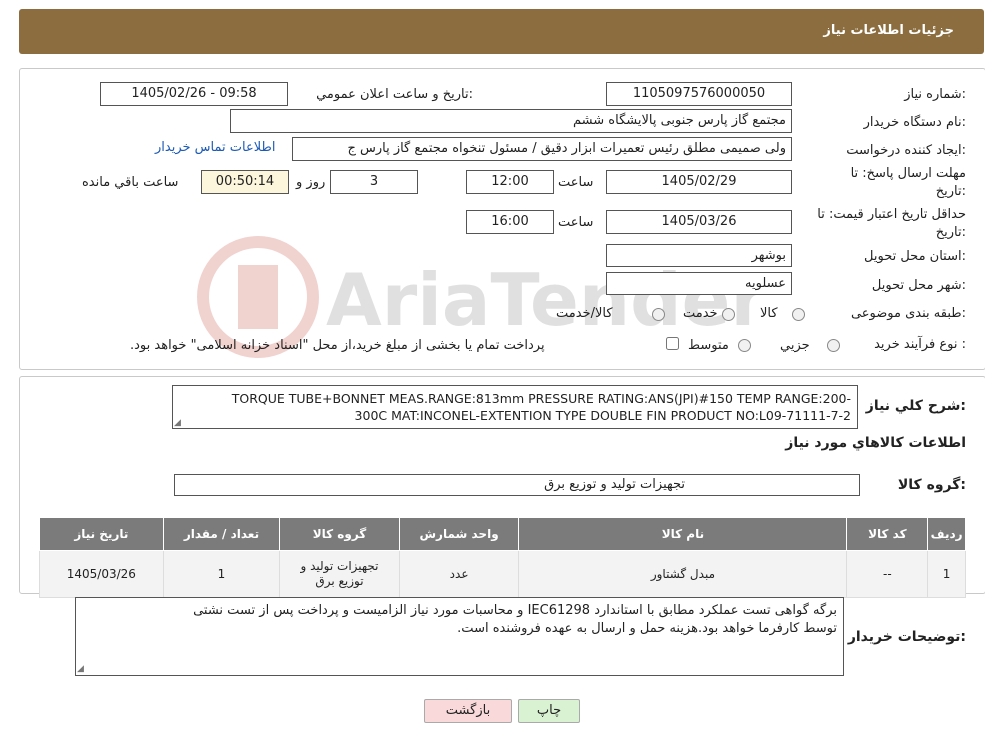 This screenshot has height=744, width=985. Describe the element at coordinates (683, 534) in the screenshot. I see `col-header-name: نام کالا` at that location.